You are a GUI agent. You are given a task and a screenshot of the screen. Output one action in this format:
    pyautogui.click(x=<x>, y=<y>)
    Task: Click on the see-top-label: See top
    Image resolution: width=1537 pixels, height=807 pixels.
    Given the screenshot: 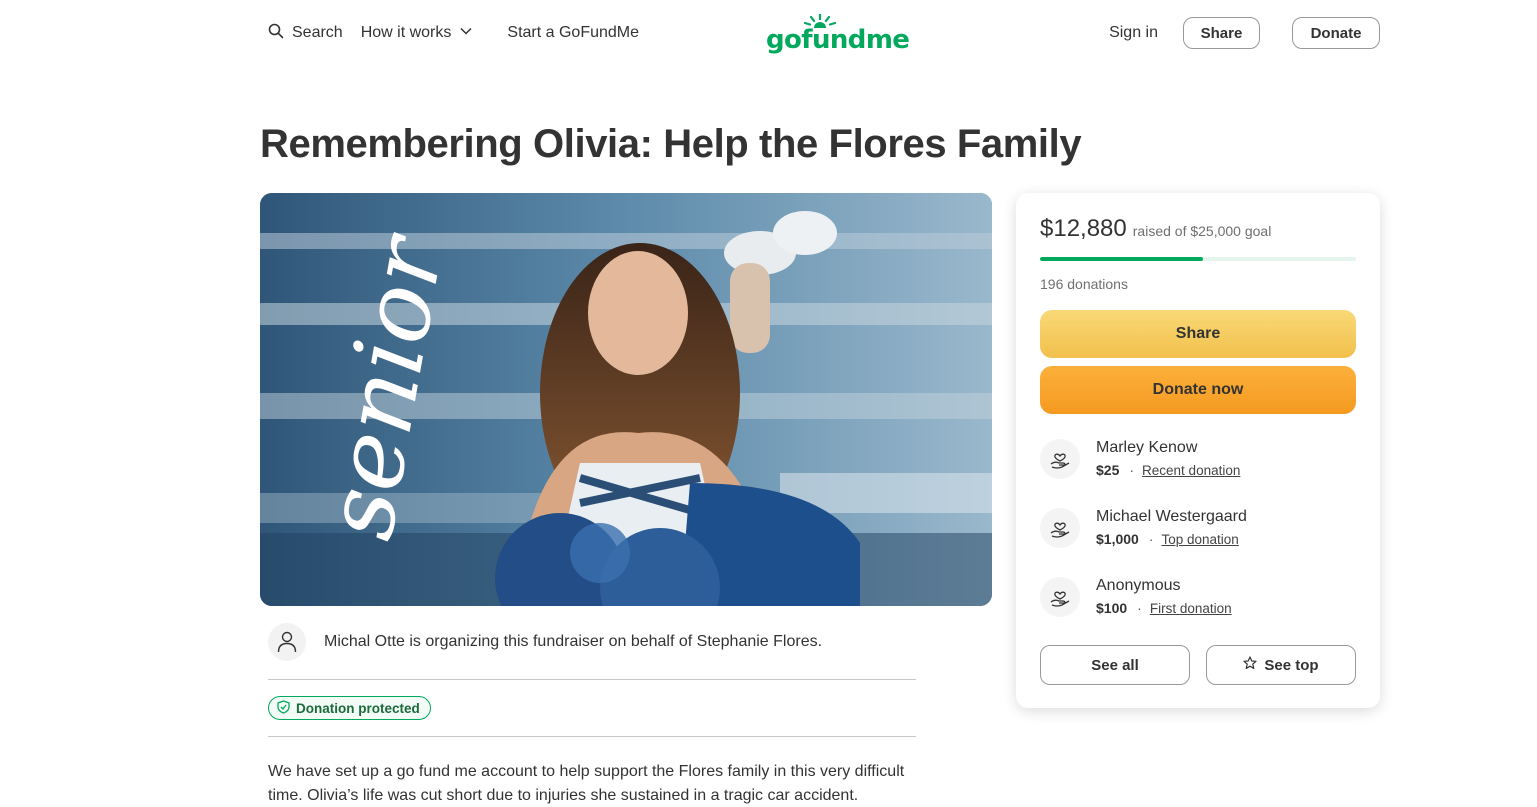 What is the action you would take?
    pyautogui.click(x=1291, y=665)
    